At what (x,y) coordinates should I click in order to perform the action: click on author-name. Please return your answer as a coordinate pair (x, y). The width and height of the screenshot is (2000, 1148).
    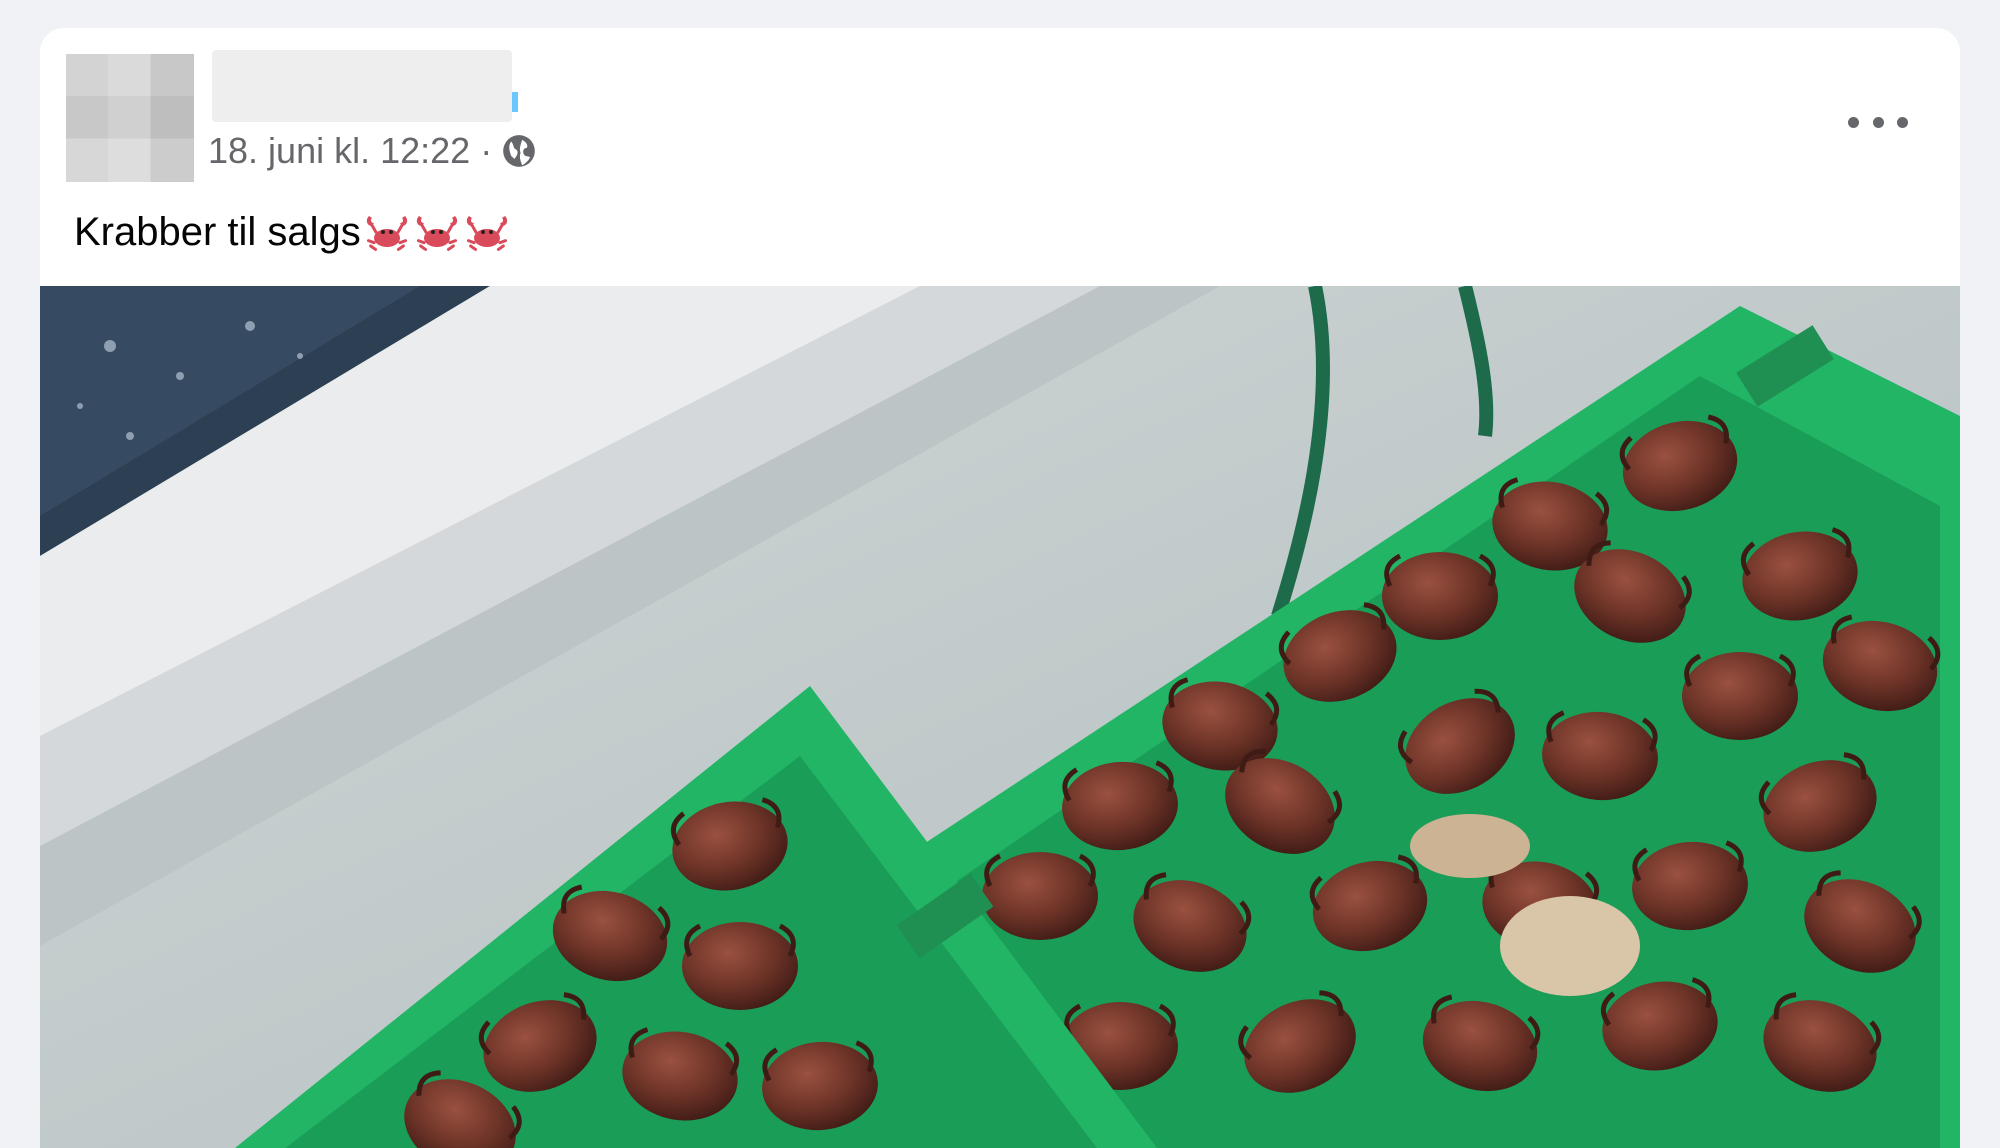
    Looking at the image, I should click on (362, 86).